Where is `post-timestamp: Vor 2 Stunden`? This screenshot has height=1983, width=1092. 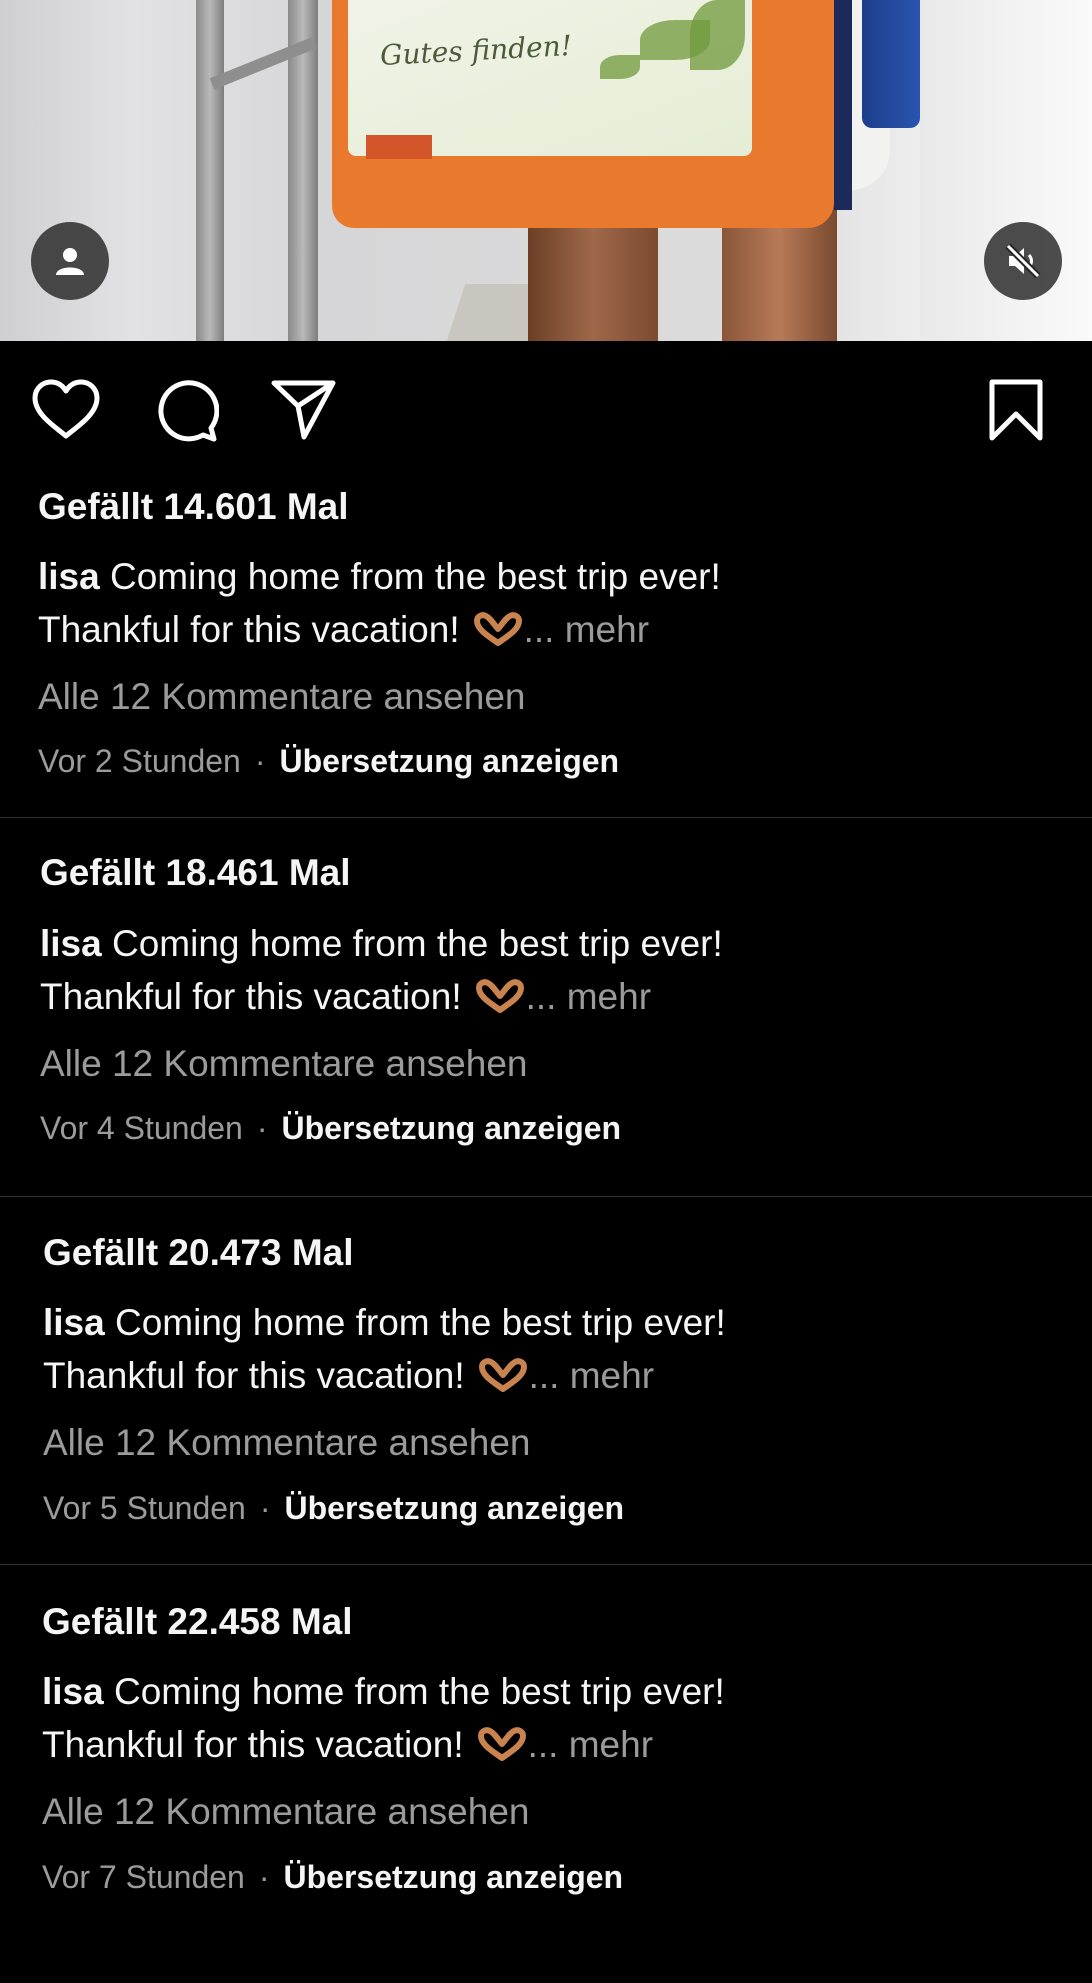 post-timestamp: Vor 2 Stunden is located at coordinates (139, 761).